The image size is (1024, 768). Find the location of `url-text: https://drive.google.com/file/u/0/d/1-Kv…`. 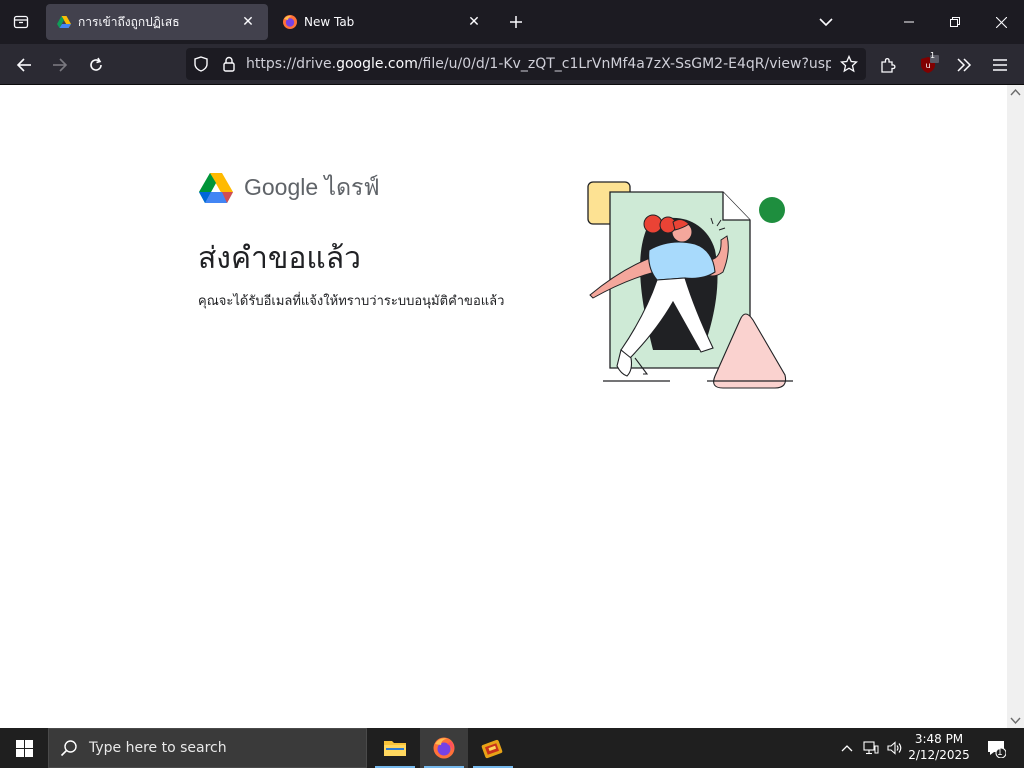

url-text: https://drive.google.com/file/u/0/d/1-Kv… is located at coordinates (538, 64).